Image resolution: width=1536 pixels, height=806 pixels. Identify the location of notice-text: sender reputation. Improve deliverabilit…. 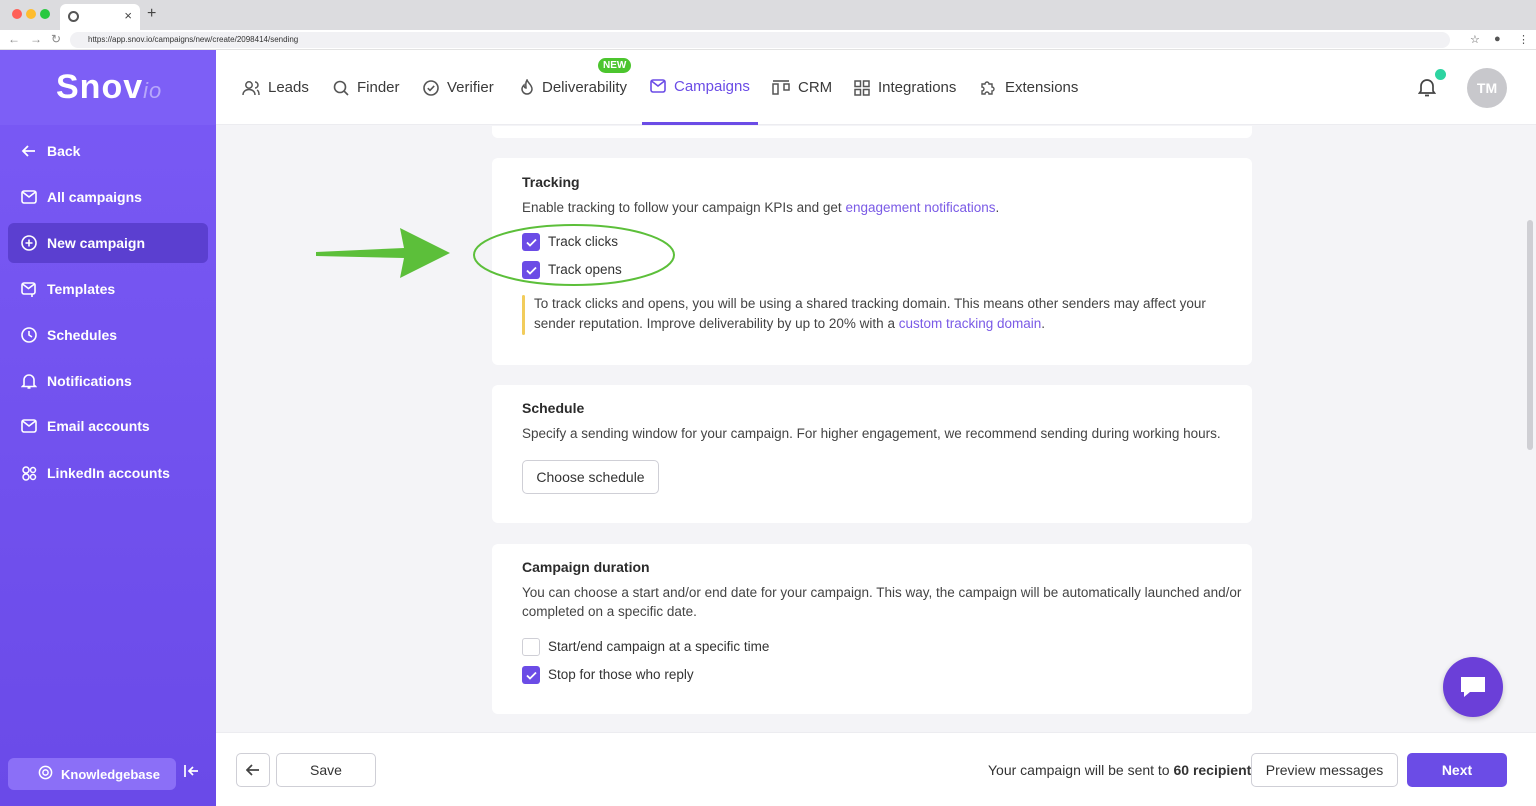
(716, 323).